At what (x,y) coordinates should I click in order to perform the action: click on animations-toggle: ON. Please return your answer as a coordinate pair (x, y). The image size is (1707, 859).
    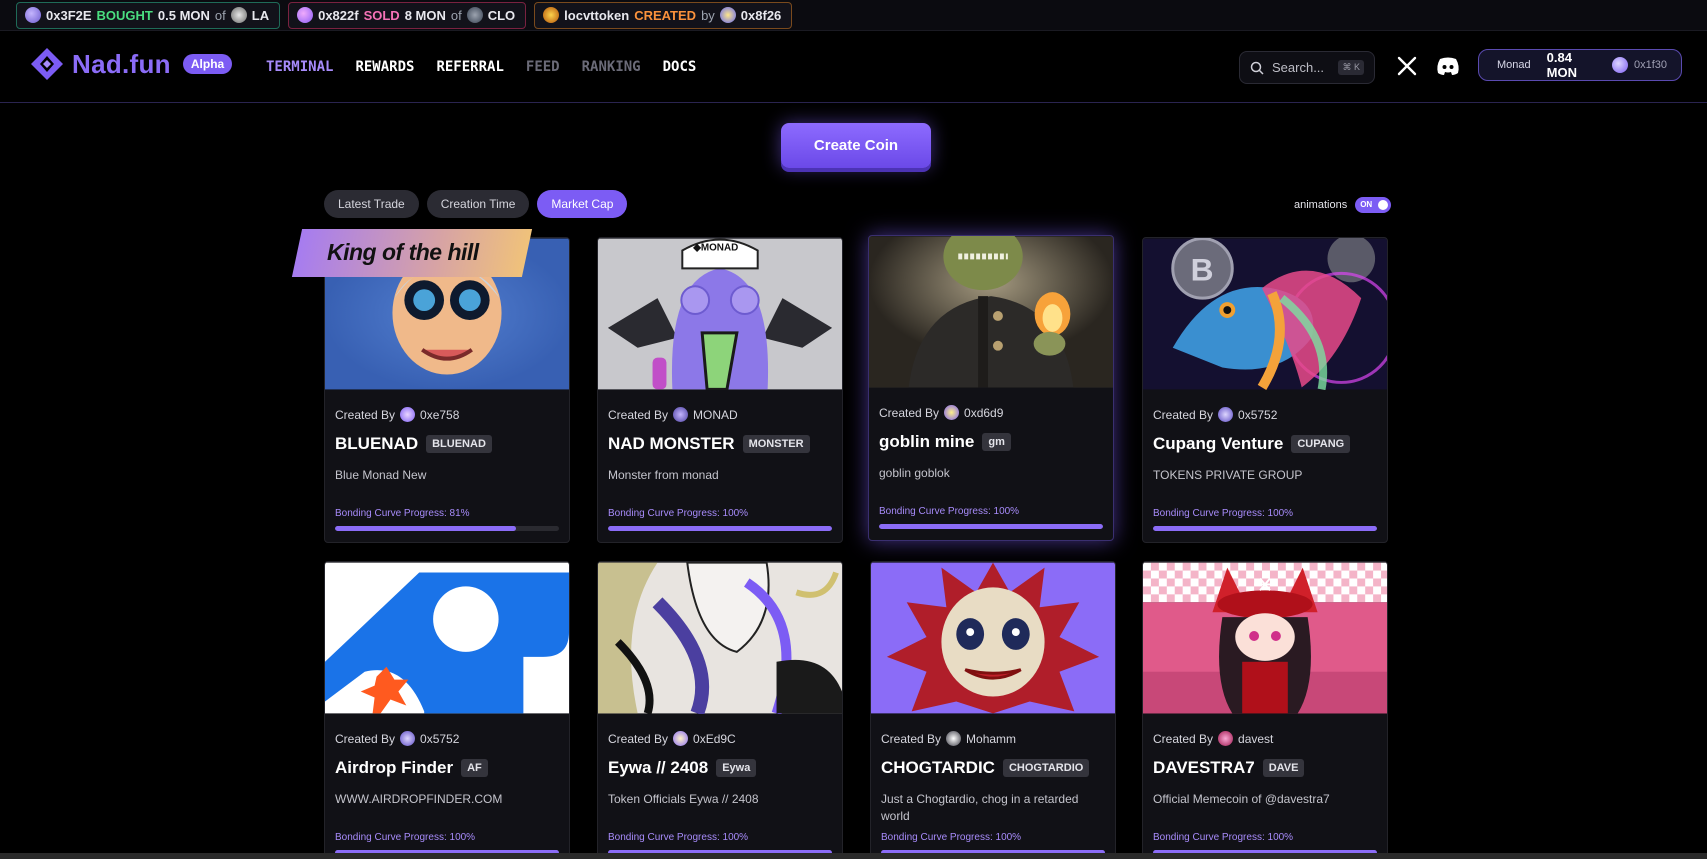
    Looking at the image, I should click on (1373, 205).